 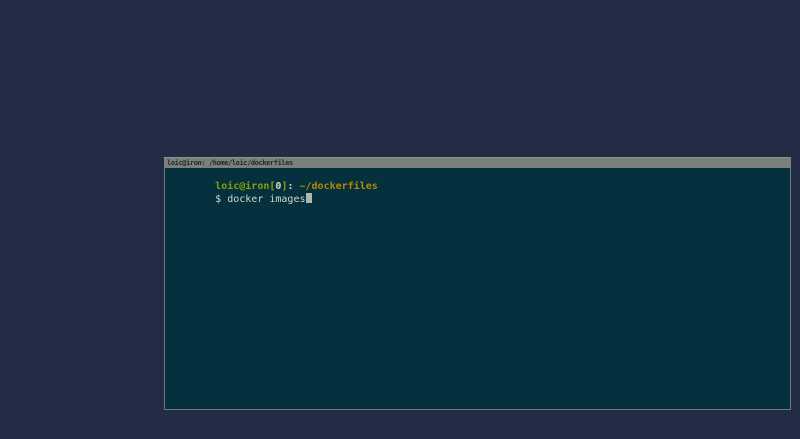 I want to click on terminal-cursor, so click(x=308, y=198).